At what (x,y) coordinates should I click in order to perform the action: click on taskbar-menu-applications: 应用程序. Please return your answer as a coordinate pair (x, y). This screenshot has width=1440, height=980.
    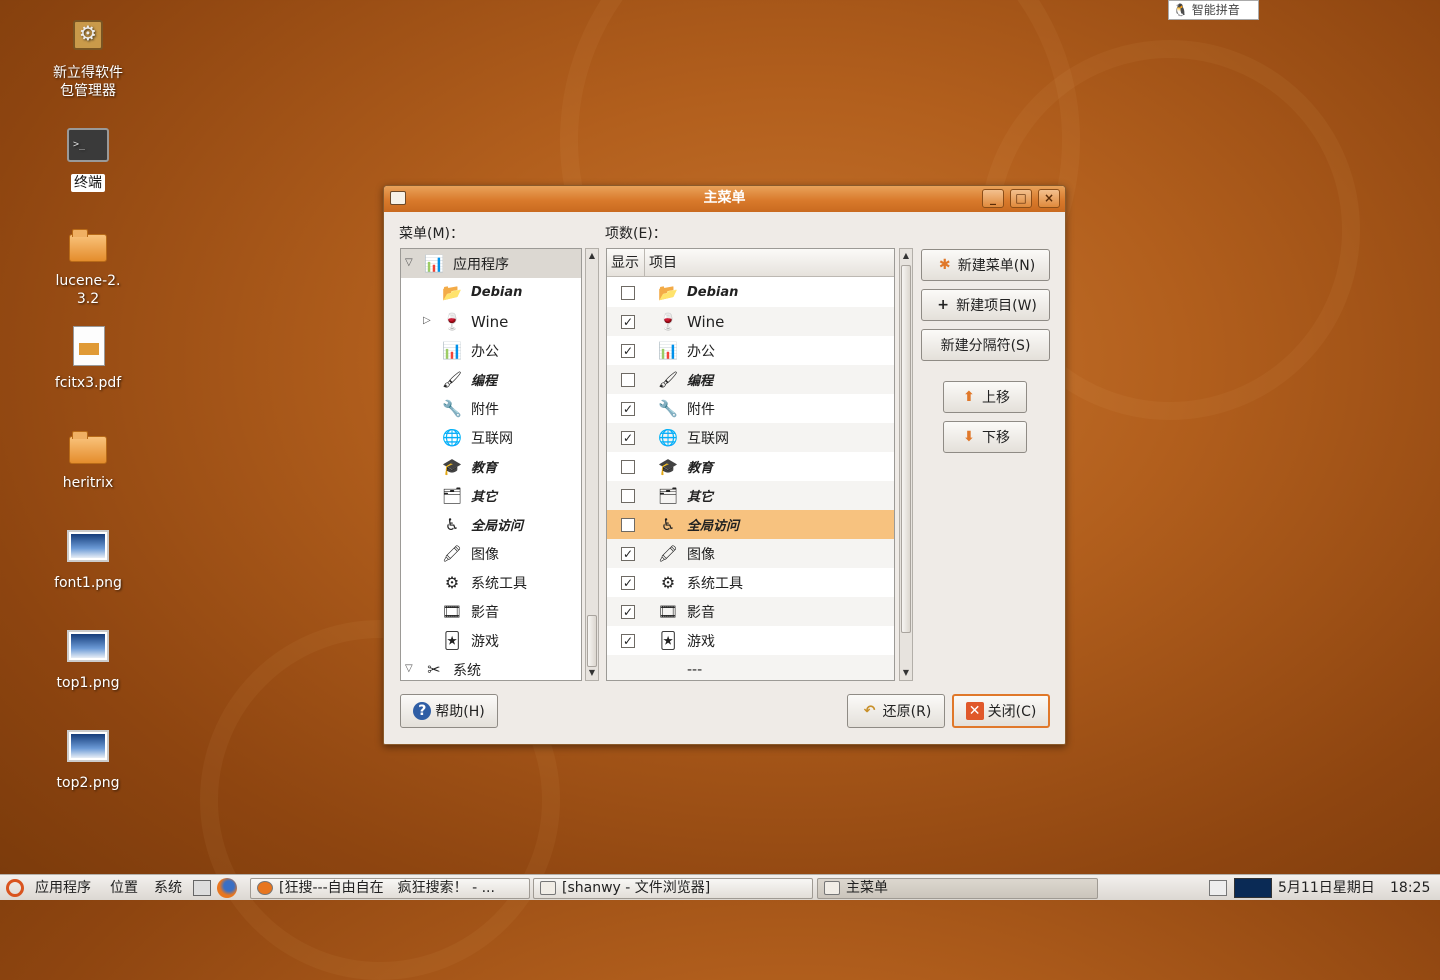
    Looking at the image, I should click on (63, 888).